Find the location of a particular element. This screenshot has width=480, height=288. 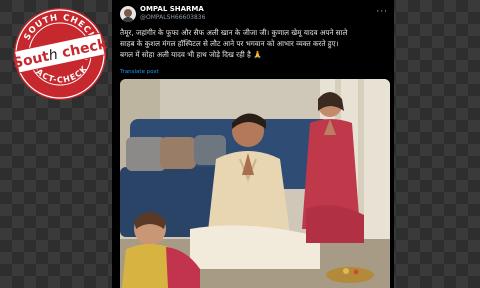

author-avatar is located at coordinates (128, 14).